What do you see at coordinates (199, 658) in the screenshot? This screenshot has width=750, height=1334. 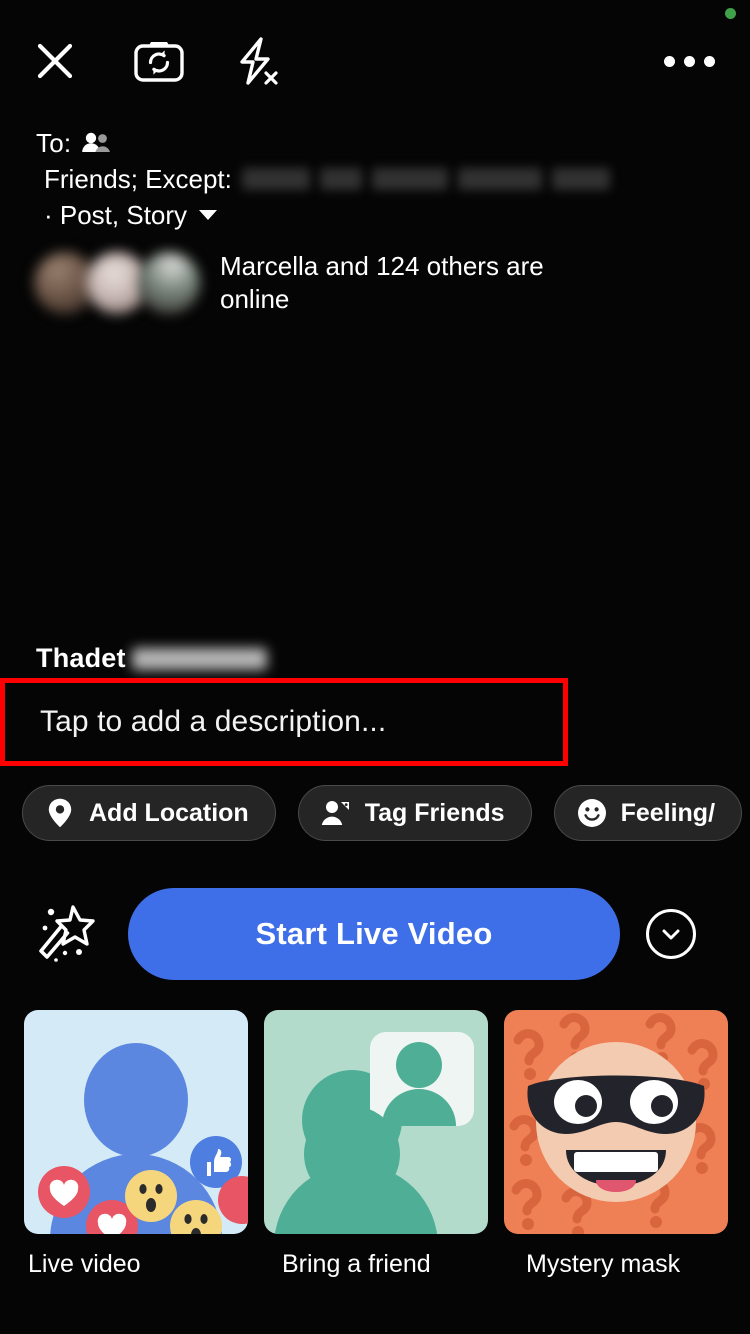 I see `author-last-name-redacted` at bounding box center [199, 658].